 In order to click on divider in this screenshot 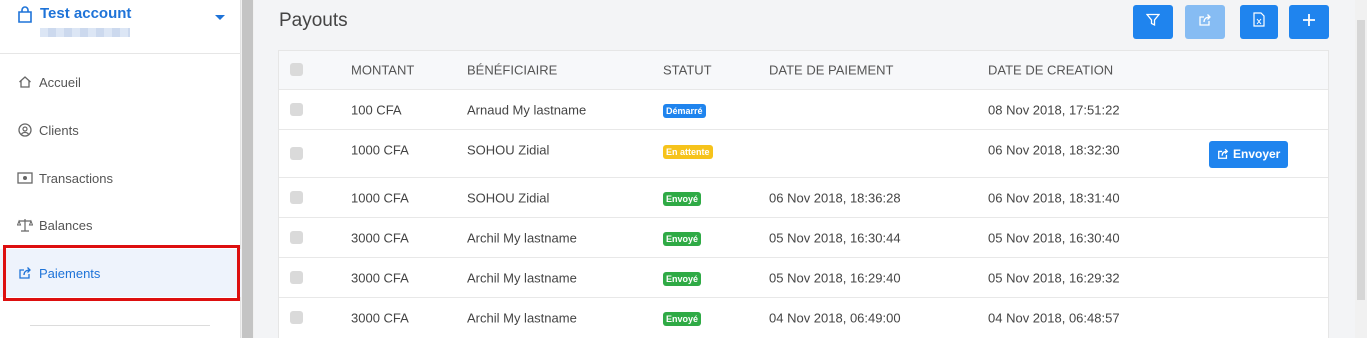, I will do `click(120, 325)`.